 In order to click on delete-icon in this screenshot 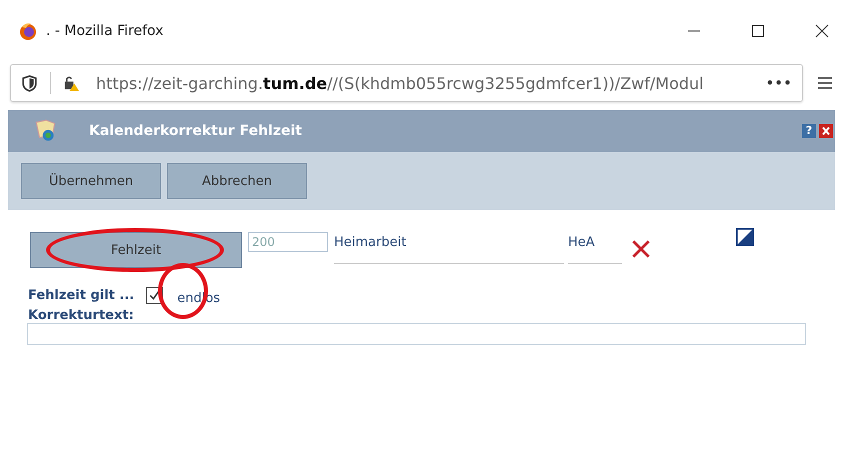, I will do `click(641, 249)`.